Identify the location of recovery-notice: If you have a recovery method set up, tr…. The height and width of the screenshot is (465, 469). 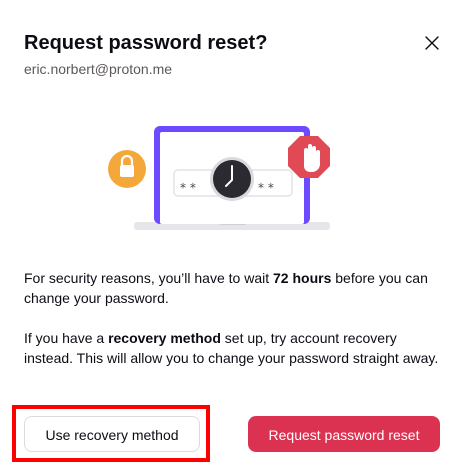
(231, 348).